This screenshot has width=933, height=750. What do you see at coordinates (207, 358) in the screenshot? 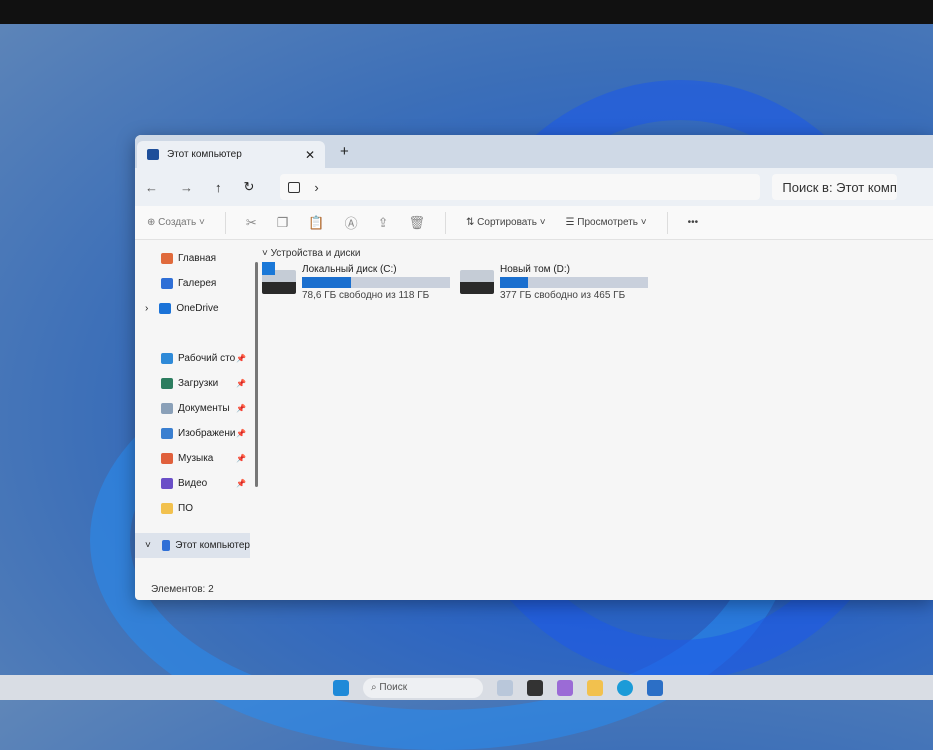
I see `sidebar-item-label: Рабочий сто` at bounding box center [207, 358].